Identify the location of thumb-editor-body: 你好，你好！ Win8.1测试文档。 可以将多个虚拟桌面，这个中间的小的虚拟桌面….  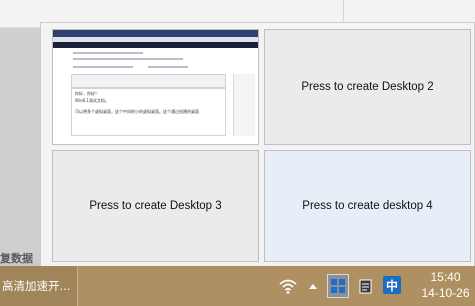
(148, 112).